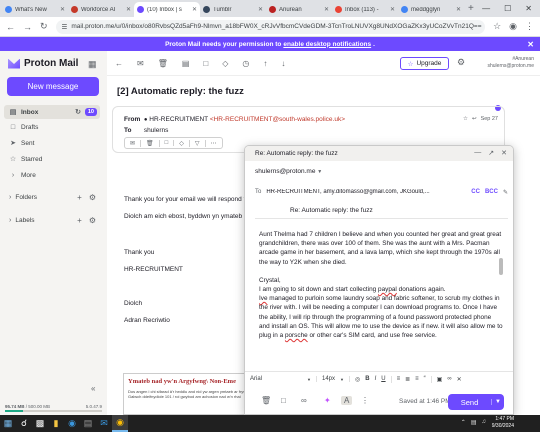 This screenshot has height=432, width=540. I want to click on mark-unread-icon: ✉, so click(140, 63).